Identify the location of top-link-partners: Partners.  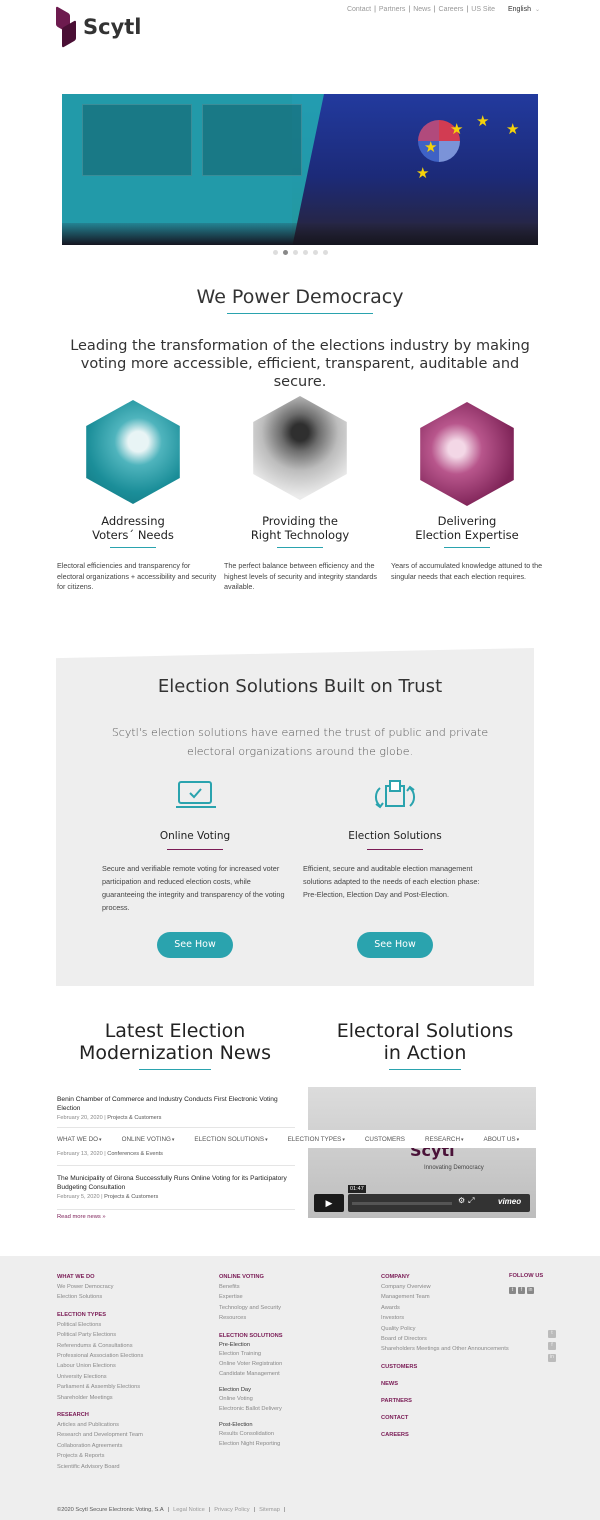
(392, 9).